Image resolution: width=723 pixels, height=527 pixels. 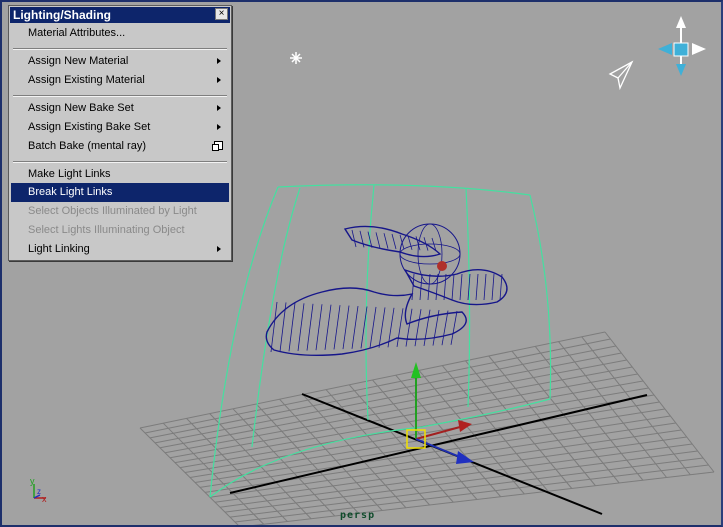 What do you see at coordinates (217, 146) in the screenshot?
I see `option-box-icon` at bounding box center [217, 146].